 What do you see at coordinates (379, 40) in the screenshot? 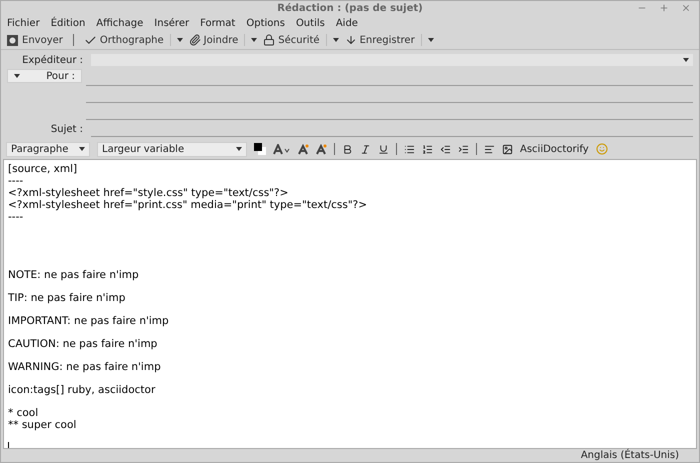
I see `toolbar-button: Enregistrer` at bounding box center [379, 40].